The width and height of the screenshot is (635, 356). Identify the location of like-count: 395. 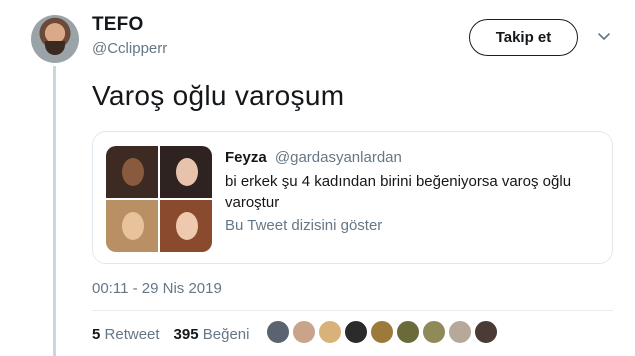
(186, 334).